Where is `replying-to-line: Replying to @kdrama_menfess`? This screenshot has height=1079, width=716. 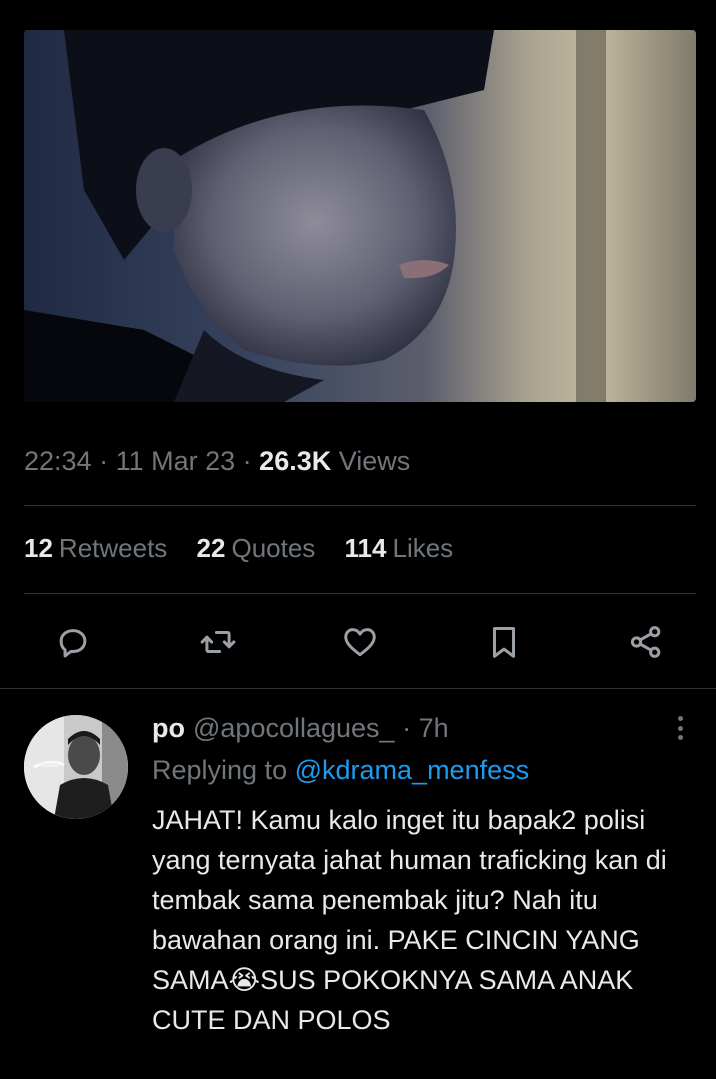 replying-to-line: Replying to @kdrama_menfess is located at coordinates (412, 770).